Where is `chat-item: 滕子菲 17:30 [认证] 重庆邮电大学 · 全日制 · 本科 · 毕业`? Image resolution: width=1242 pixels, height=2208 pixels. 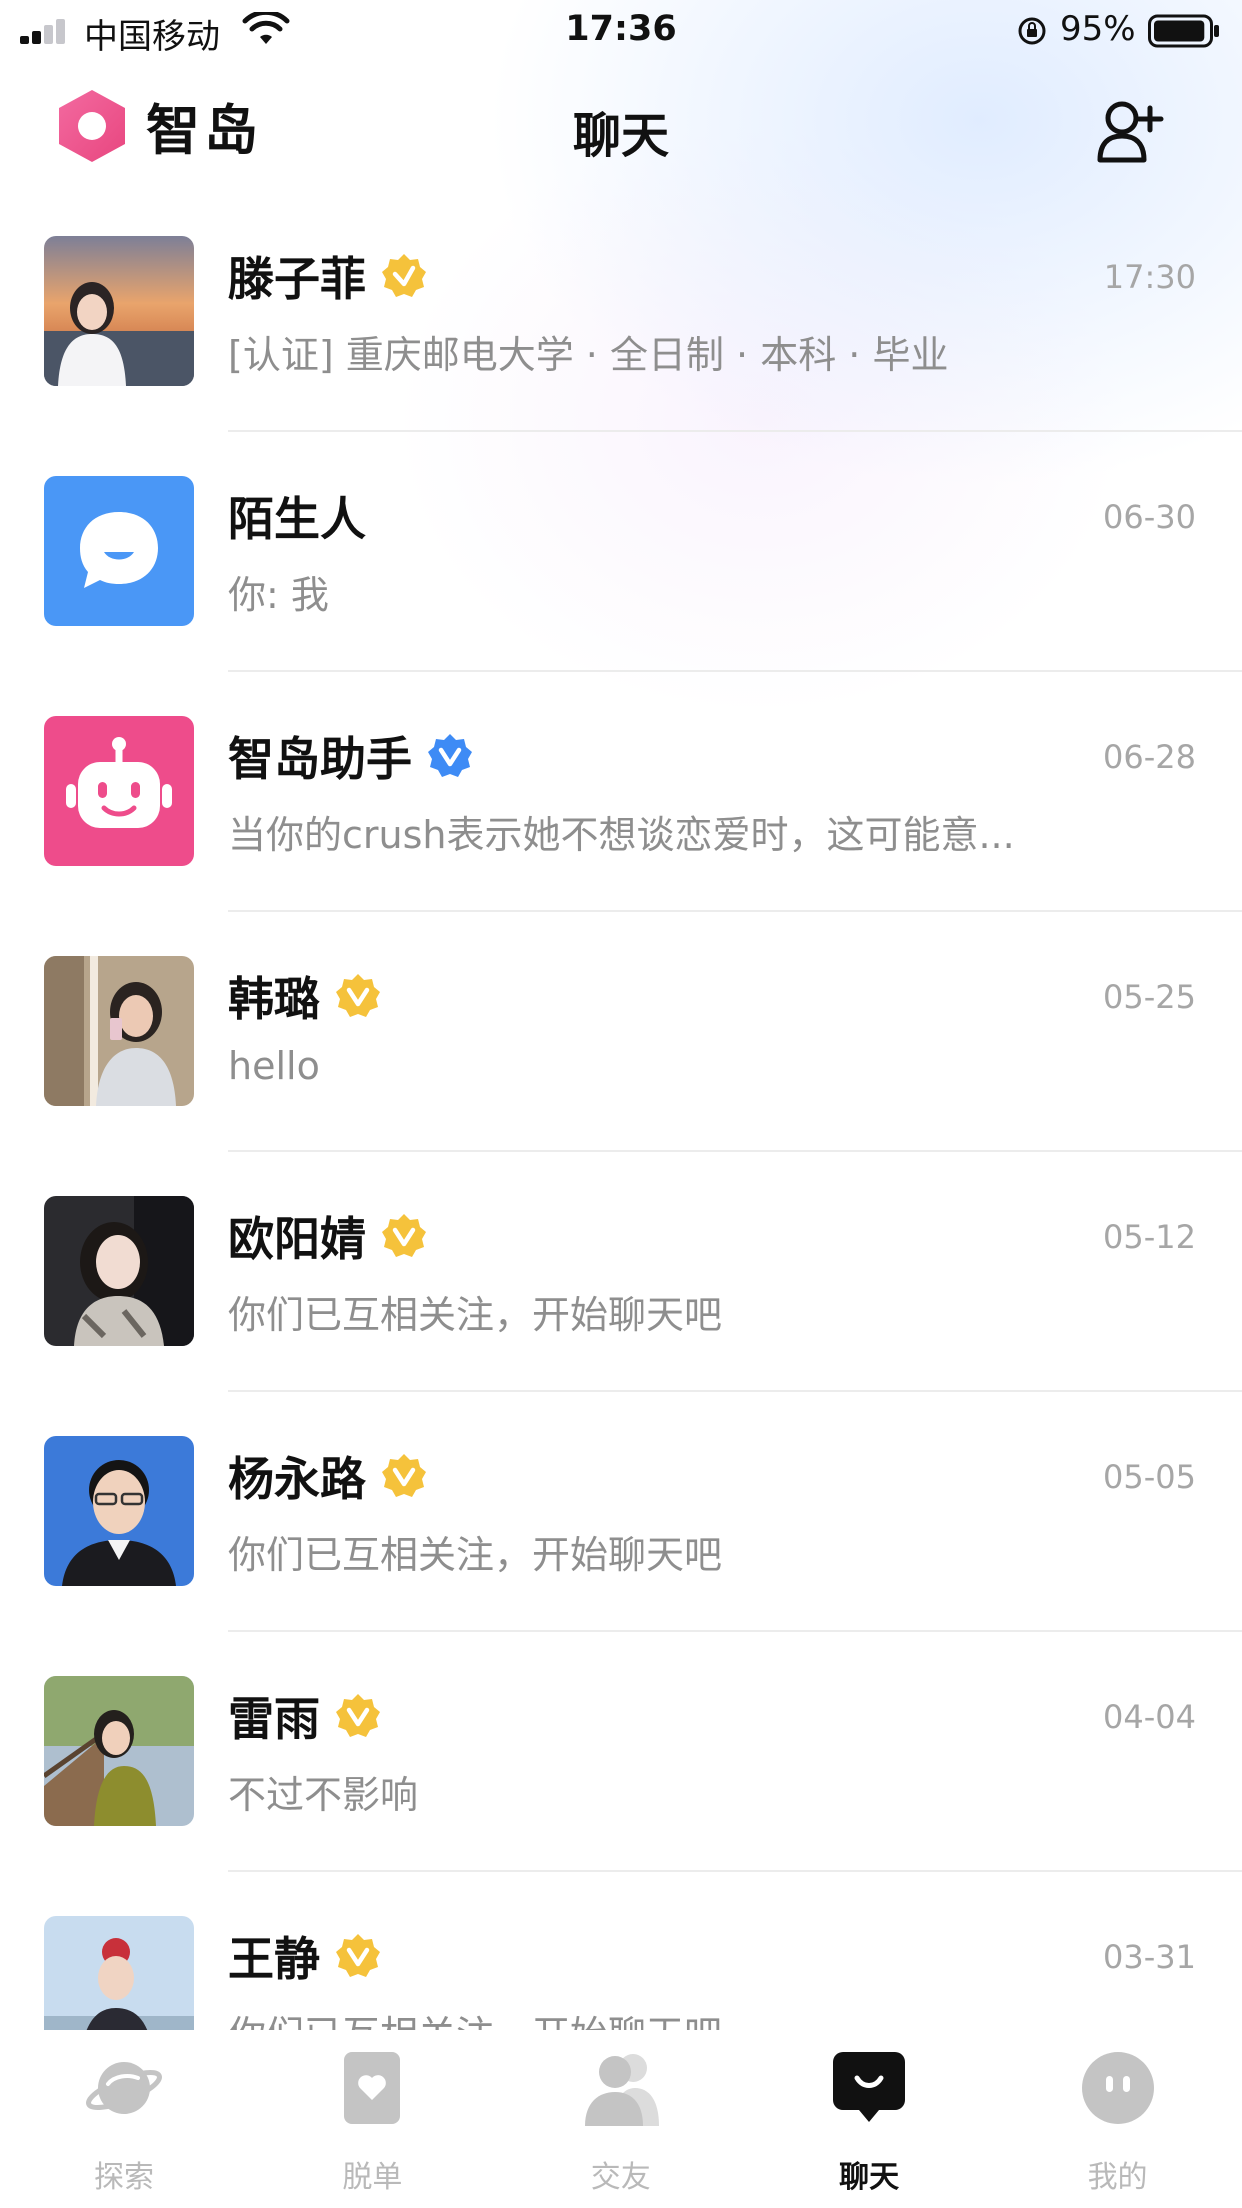
chat-item: 滕子菲 17:30 [认证] 重庆邮电大学 · 全日制 · 本科 · 毕业 is located at coordinates (621, 312).